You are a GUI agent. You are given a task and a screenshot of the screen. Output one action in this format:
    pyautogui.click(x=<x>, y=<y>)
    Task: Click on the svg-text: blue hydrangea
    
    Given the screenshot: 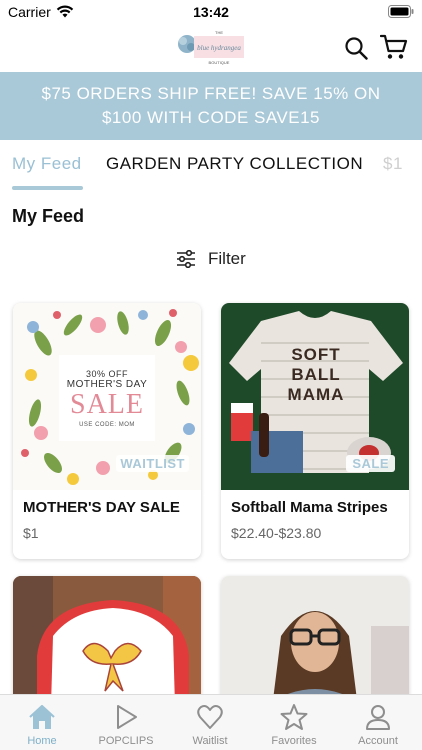 What is the action you would take?
    pyautogui.click(x=219, y=48)
    